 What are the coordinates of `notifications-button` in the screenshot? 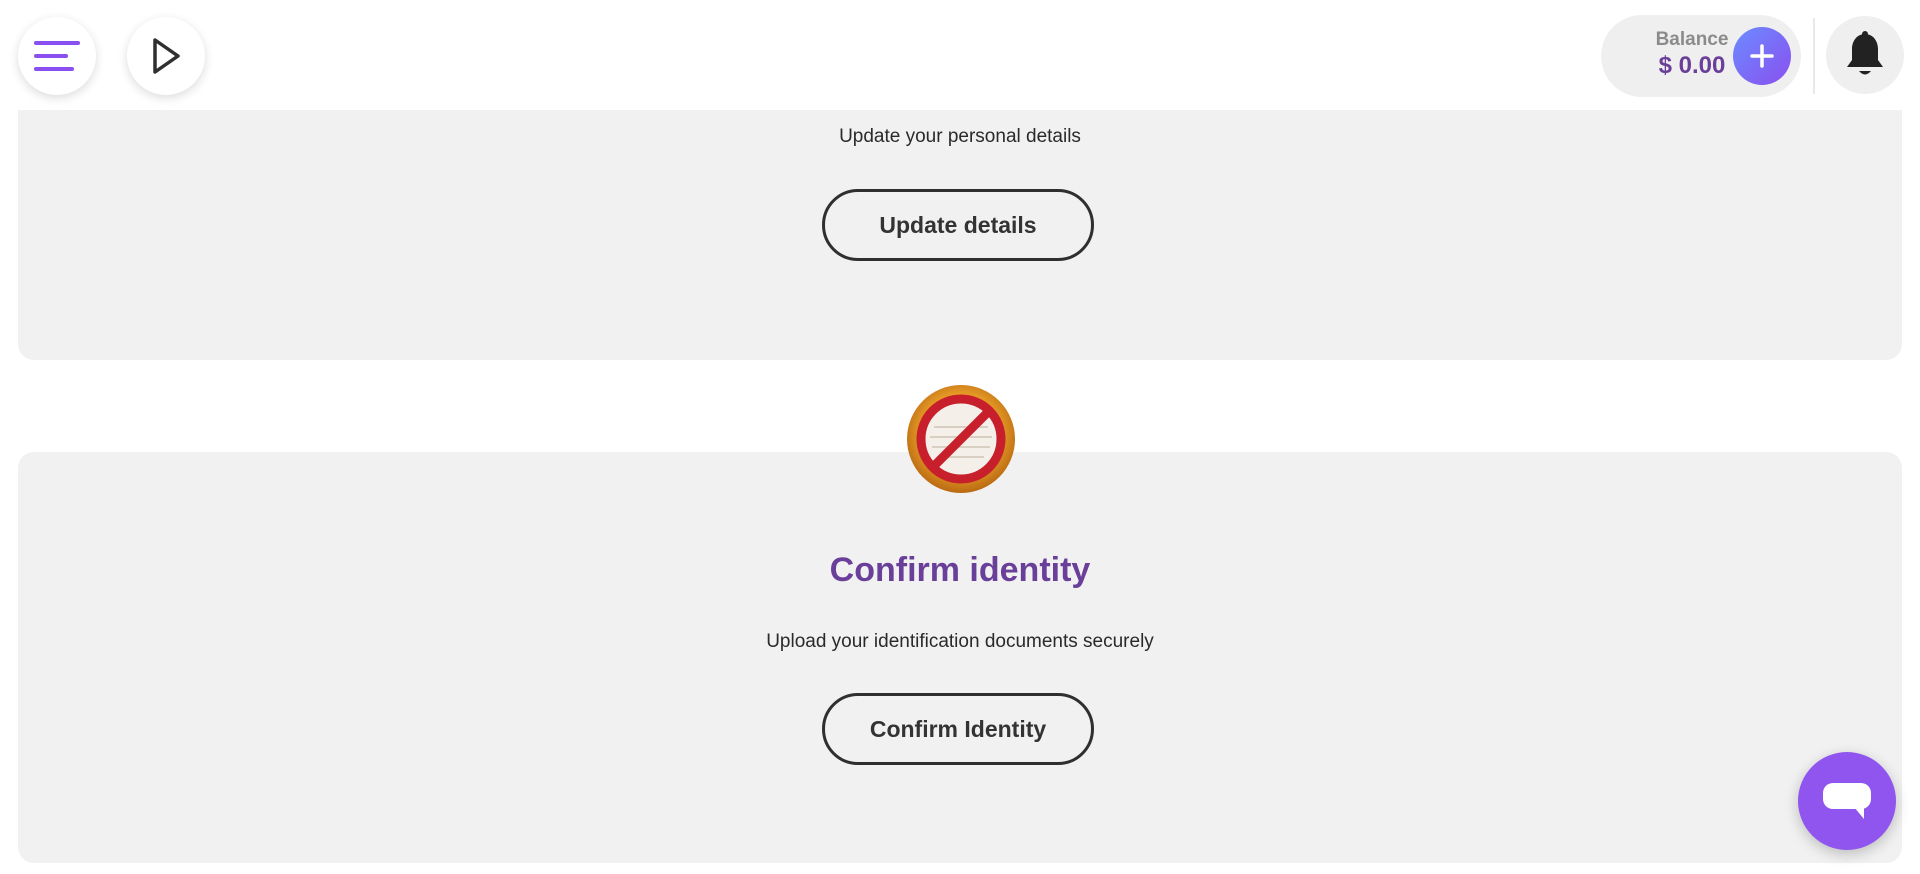 It's located at (1865, 55).